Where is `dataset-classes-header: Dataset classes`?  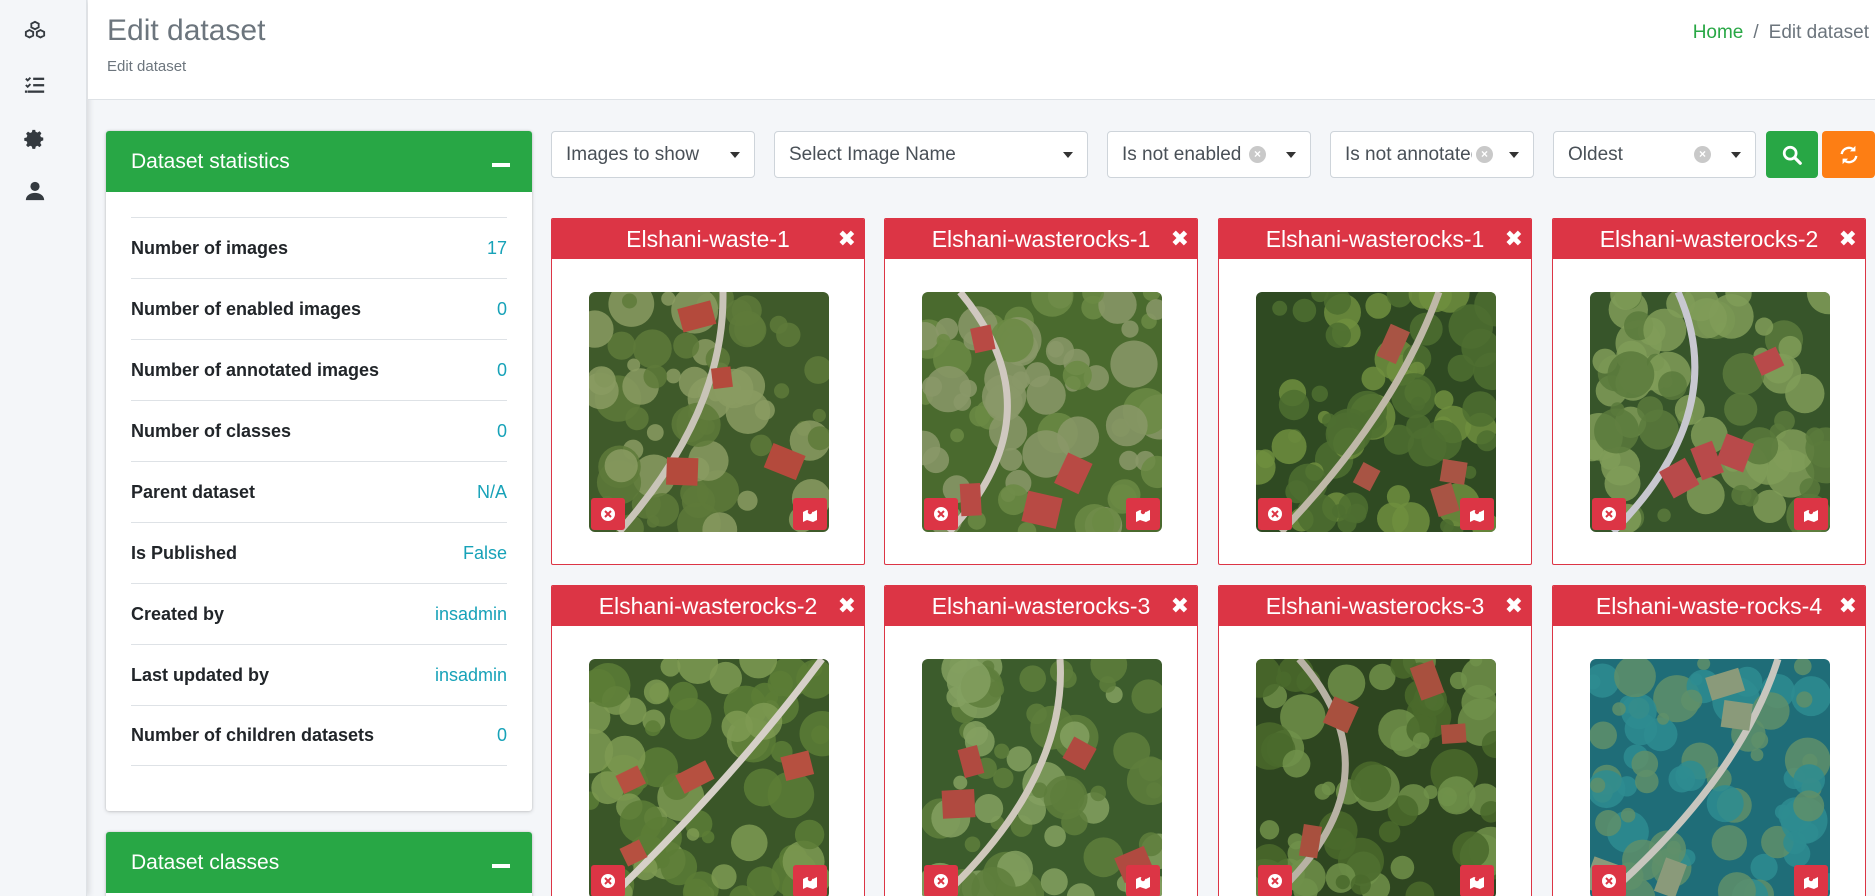 dataset-classes-header: Dataset classes is located at coordinates (319, 862).